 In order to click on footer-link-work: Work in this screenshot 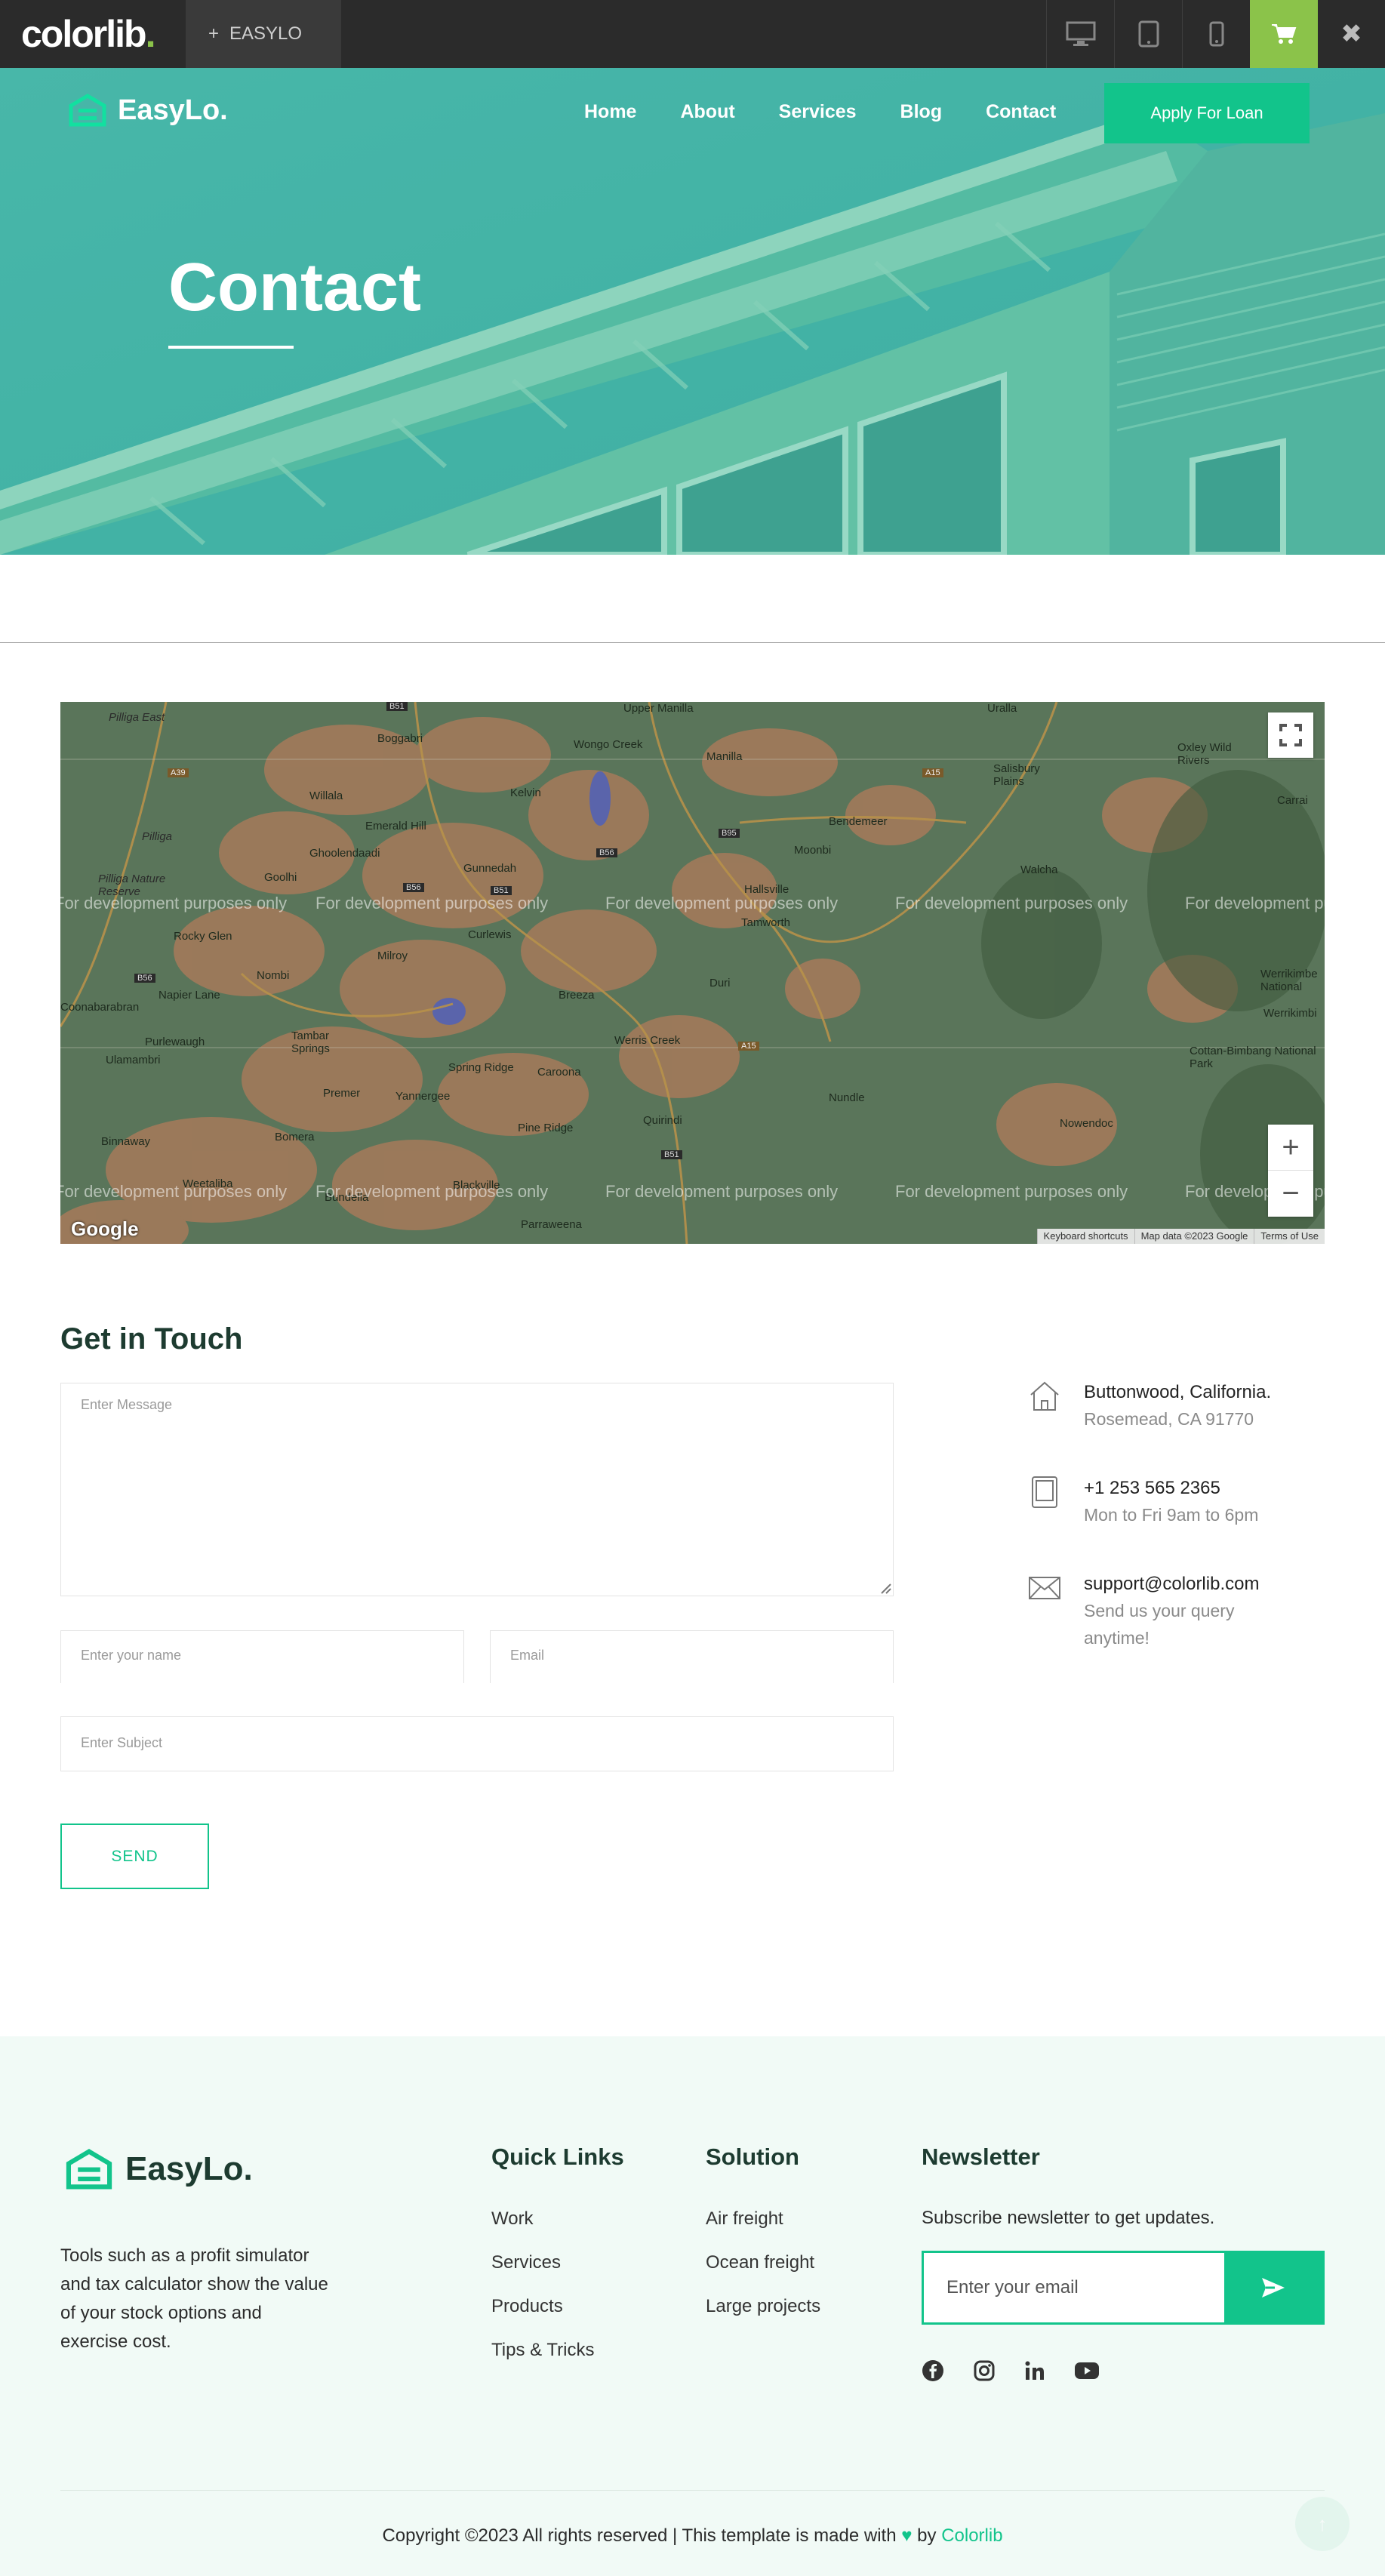, I will do `click(512, 2219)`.